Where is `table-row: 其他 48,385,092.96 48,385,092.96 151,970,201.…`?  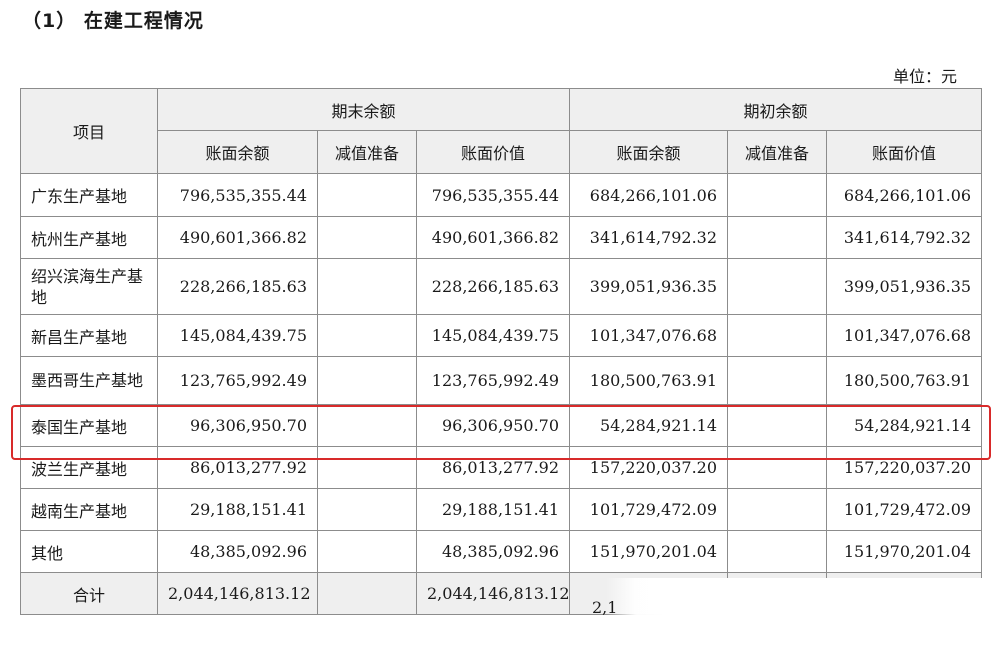 table-row: 其他 48,385,092.96 48,385,092.96 151,970,201.… is located at coordinates (501, 551).